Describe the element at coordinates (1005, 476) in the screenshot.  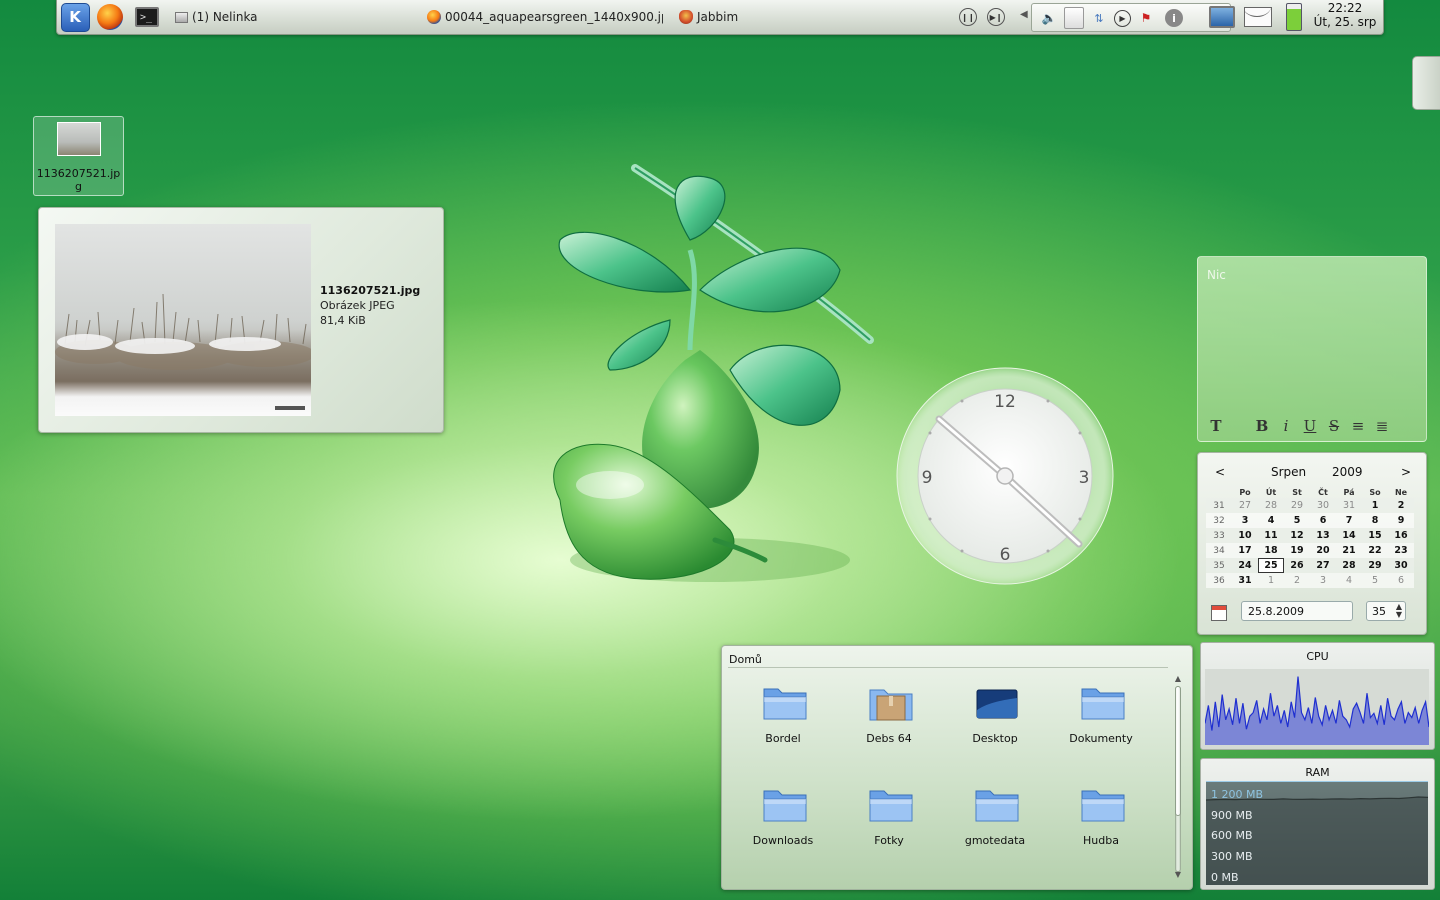
I see `analog-clock-widget: 12 3 6 9` at that location.